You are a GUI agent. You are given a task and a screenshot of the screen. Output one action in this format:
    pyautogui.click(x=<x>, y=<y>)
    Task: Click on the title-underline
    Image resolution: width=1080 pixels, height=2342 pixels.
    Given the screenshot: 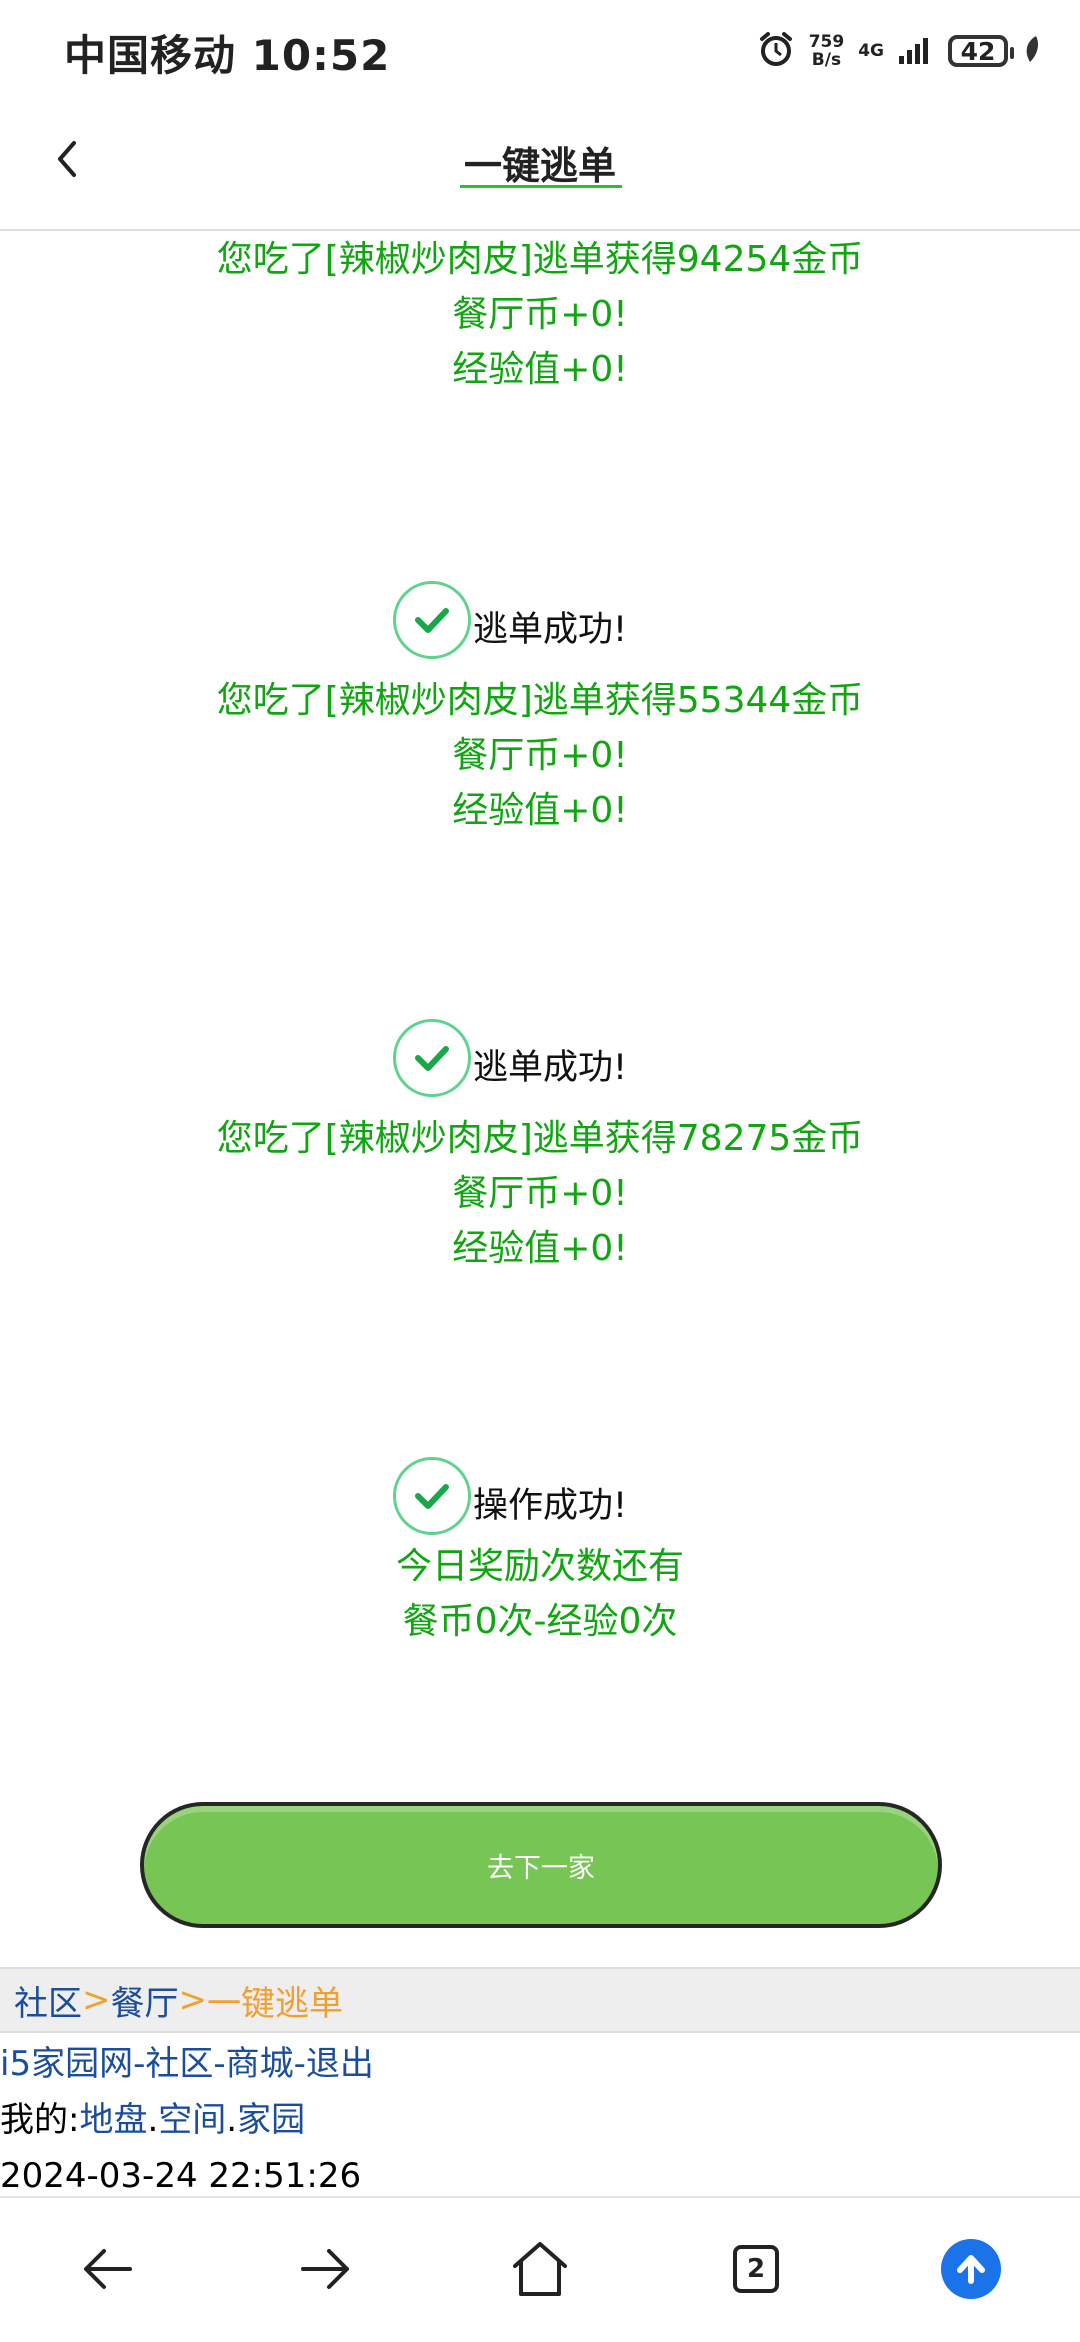 What is the action you would take?
    pyautogui.click(x=541, y=186)
    